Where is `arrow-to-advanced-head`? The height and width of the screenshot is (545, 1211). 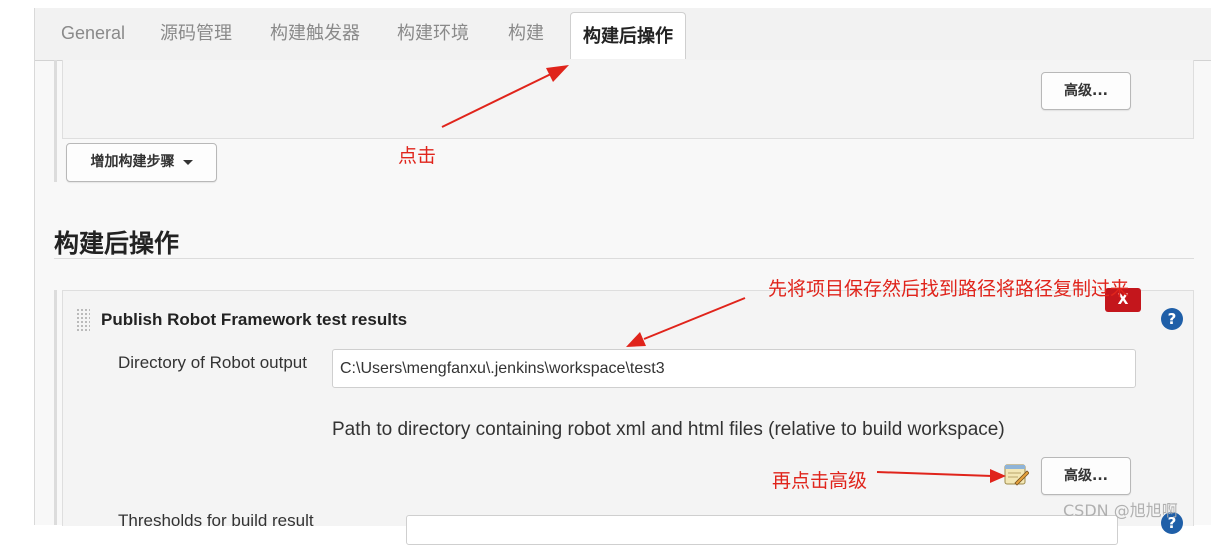 arrow-to-advanced-head is located at coordinates (998, 476).